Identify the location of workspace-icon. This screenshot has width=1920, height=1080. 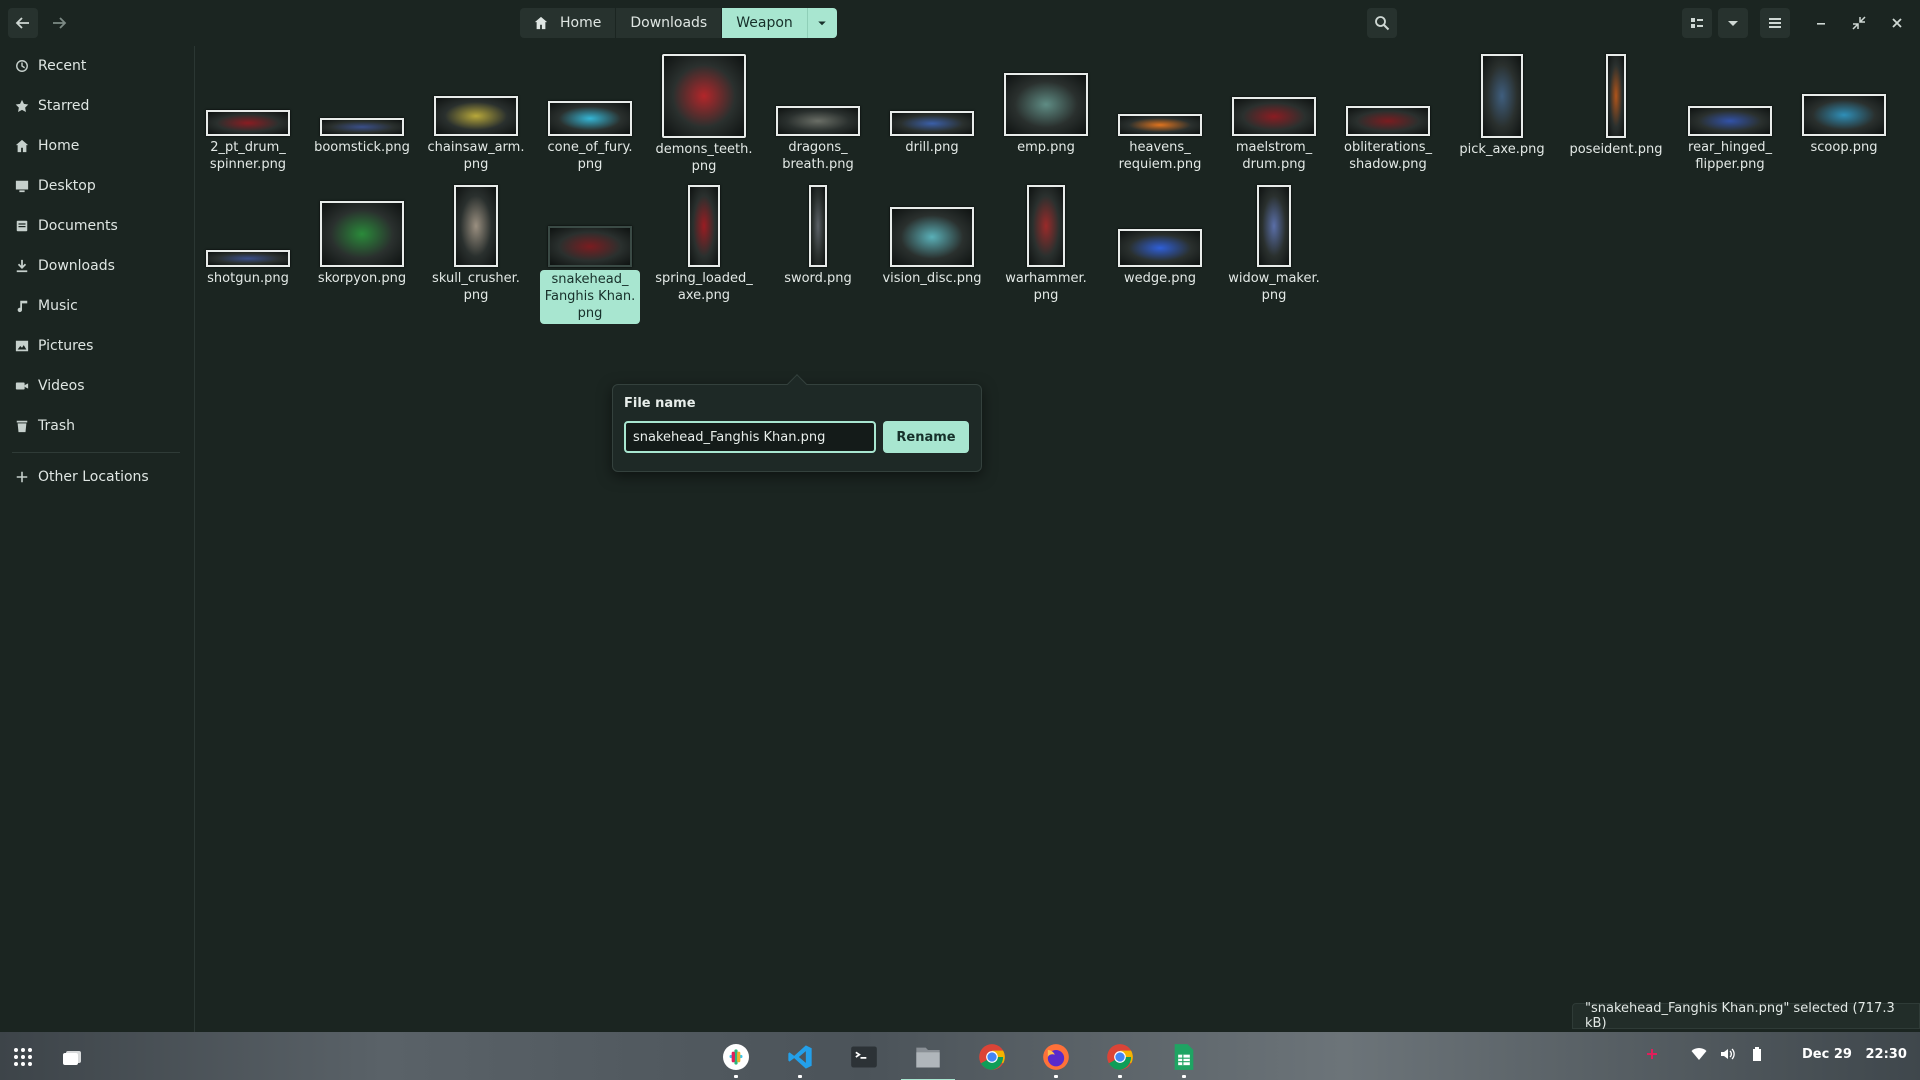
(72, 1058).